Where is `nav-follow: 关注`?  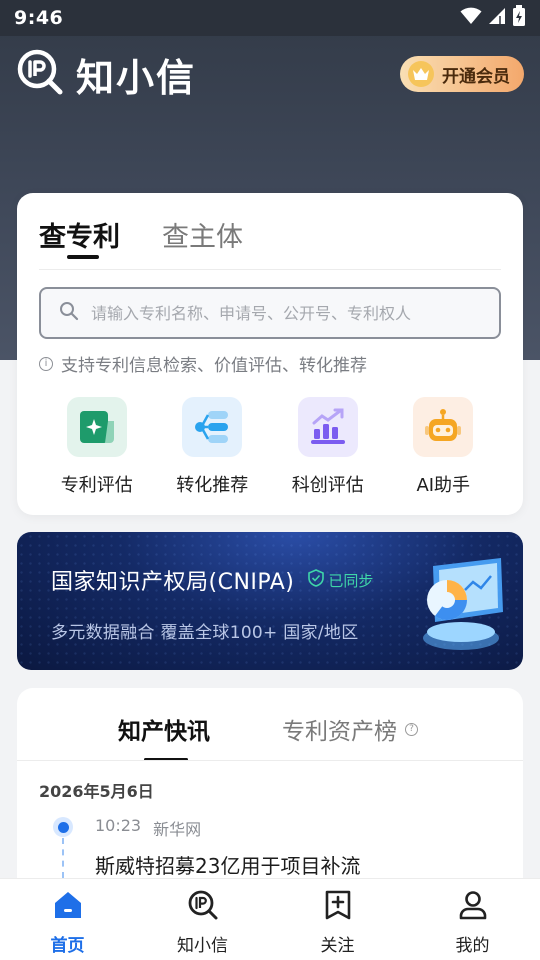 nav-follow: 关注 is located at coordinates (338, 922).